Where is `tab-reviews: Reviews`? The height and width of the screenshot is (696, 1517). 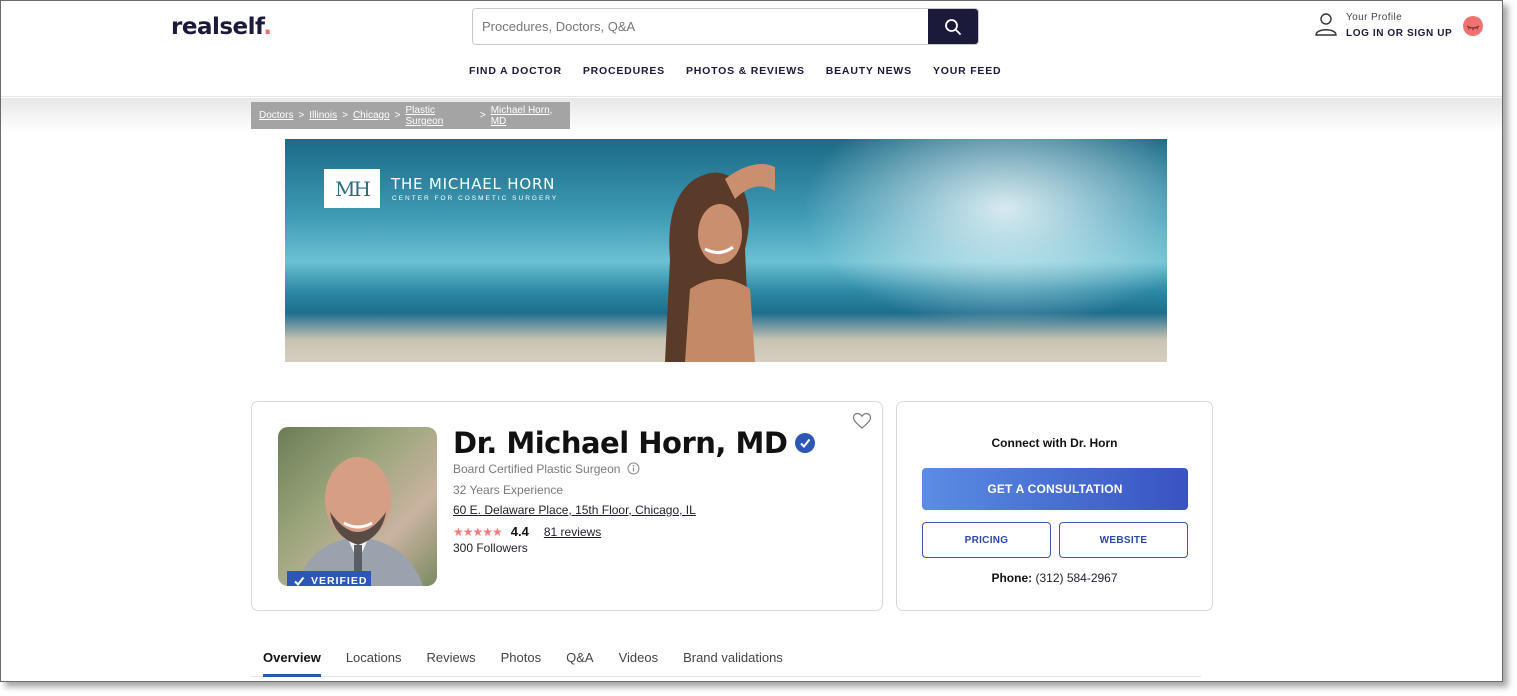 tab-reviews: Reviews is located at coordinates (450, 663).